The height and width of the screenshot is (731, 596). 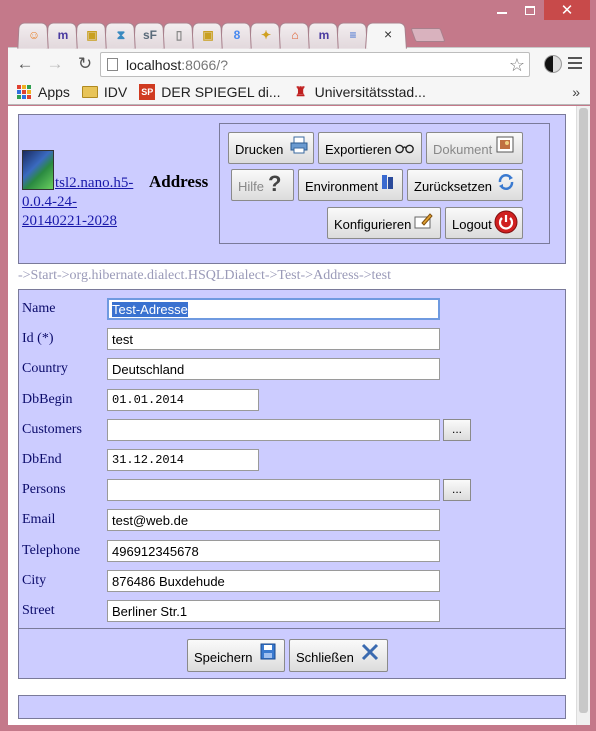 I want to click on sf-icon: sF, so click(x=149, y=35).